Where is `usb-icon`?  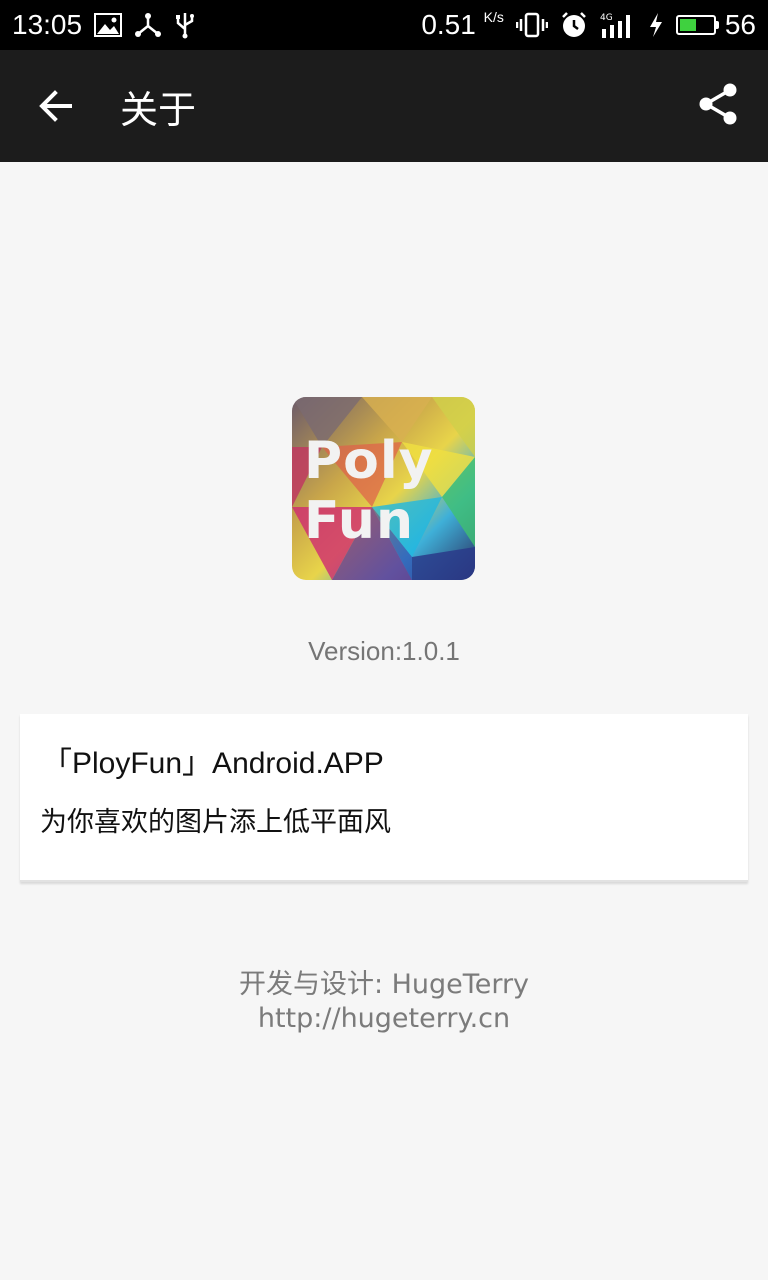 usb-icon is located at coordinates (185, 25).